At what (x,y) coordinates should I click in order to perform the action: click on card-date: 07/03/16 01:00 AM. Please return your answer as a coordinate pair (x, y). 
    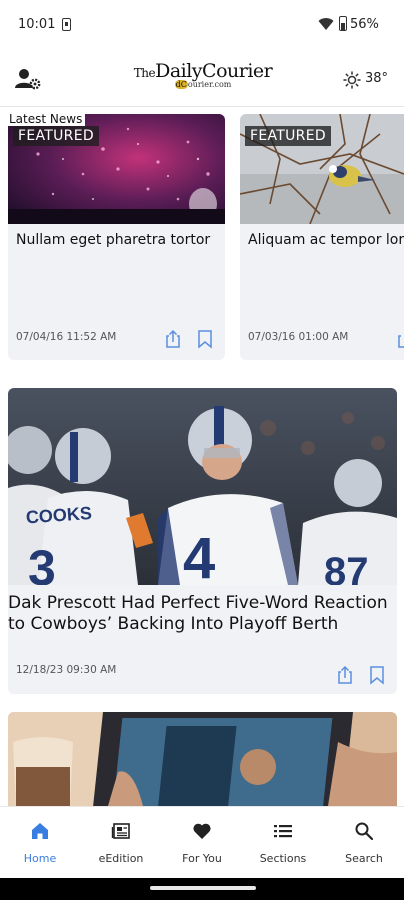
    Looking at the image, I should click on (298, 337).